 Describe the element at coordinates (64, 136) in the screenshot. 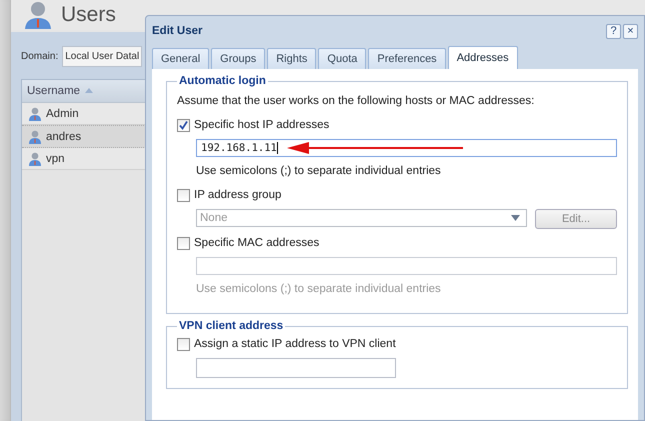

I see `username: andres` at that location.